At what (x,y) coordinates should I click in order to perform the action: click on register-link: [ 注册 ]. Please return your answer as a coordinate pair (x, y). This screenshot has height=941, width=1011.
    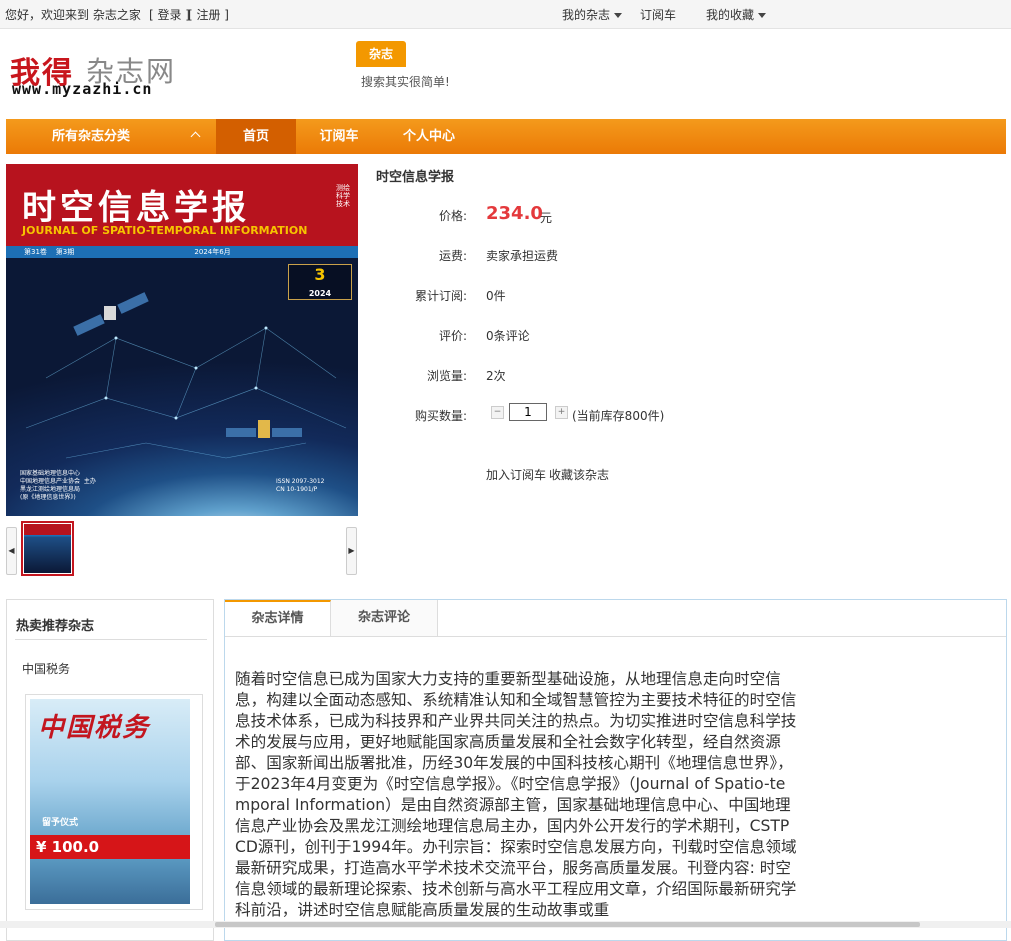
    Looking at the image, I should click on (208, 14).